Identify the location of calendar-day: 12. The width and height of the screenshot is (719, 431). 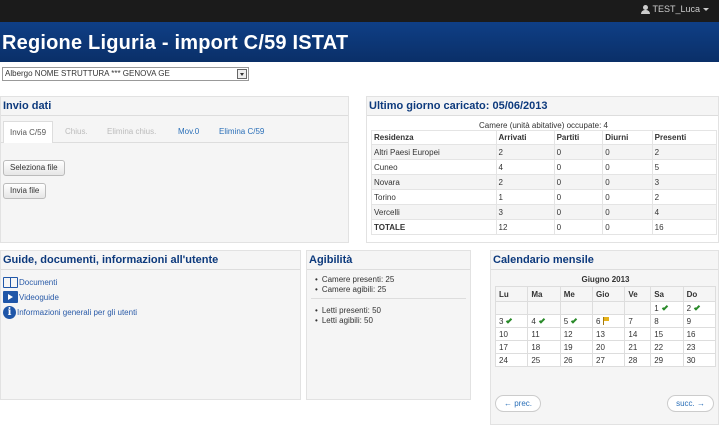
(576, 334).